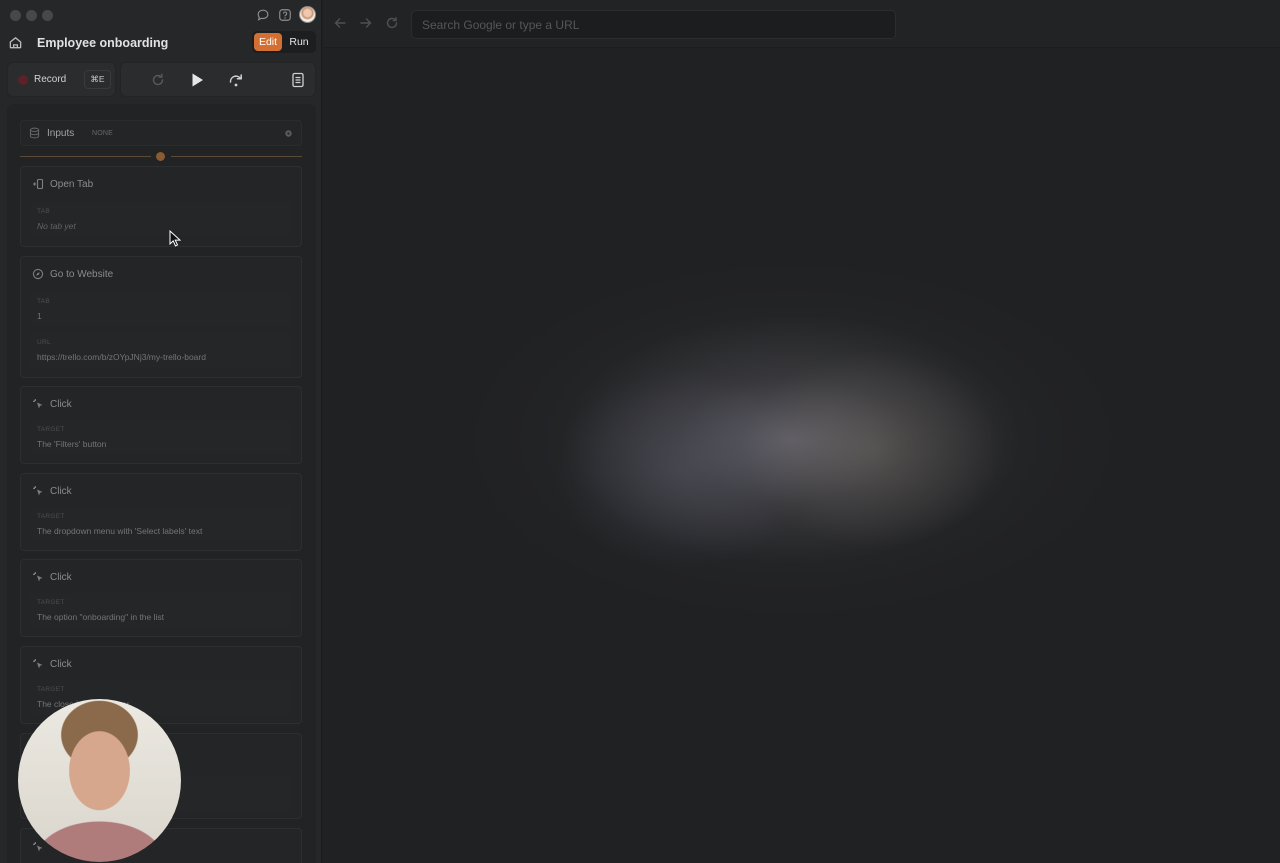 The width and height of the screenshot is (1280, 863). What do you see at coordinates (72, 444) in the screenshot?
I see `field-value: The 'Filters' button` at bounding box center [72, 444].